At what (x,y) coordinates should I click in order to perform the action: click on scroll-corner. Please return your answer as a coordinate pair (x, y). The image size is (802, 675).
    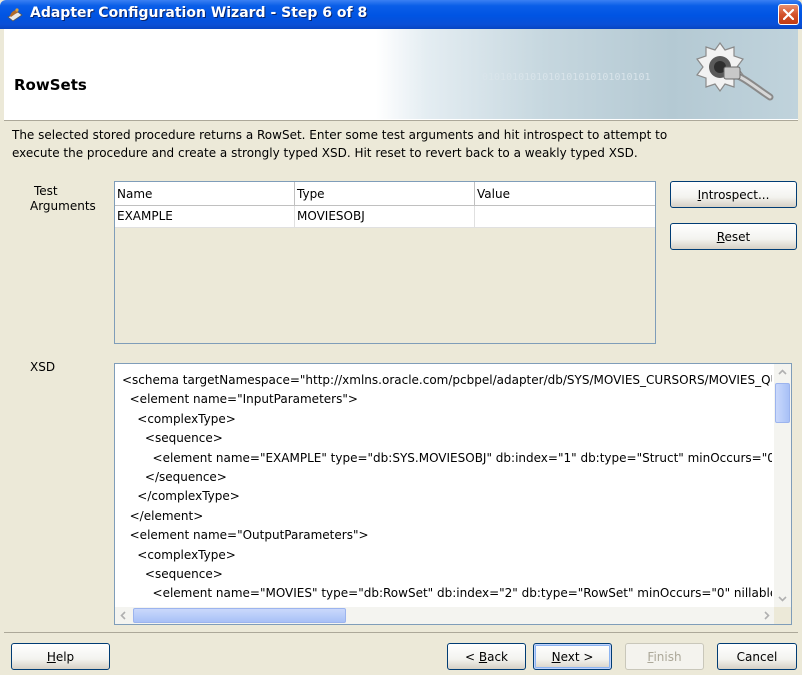
    Looking at the image, I should click on (782, 615).